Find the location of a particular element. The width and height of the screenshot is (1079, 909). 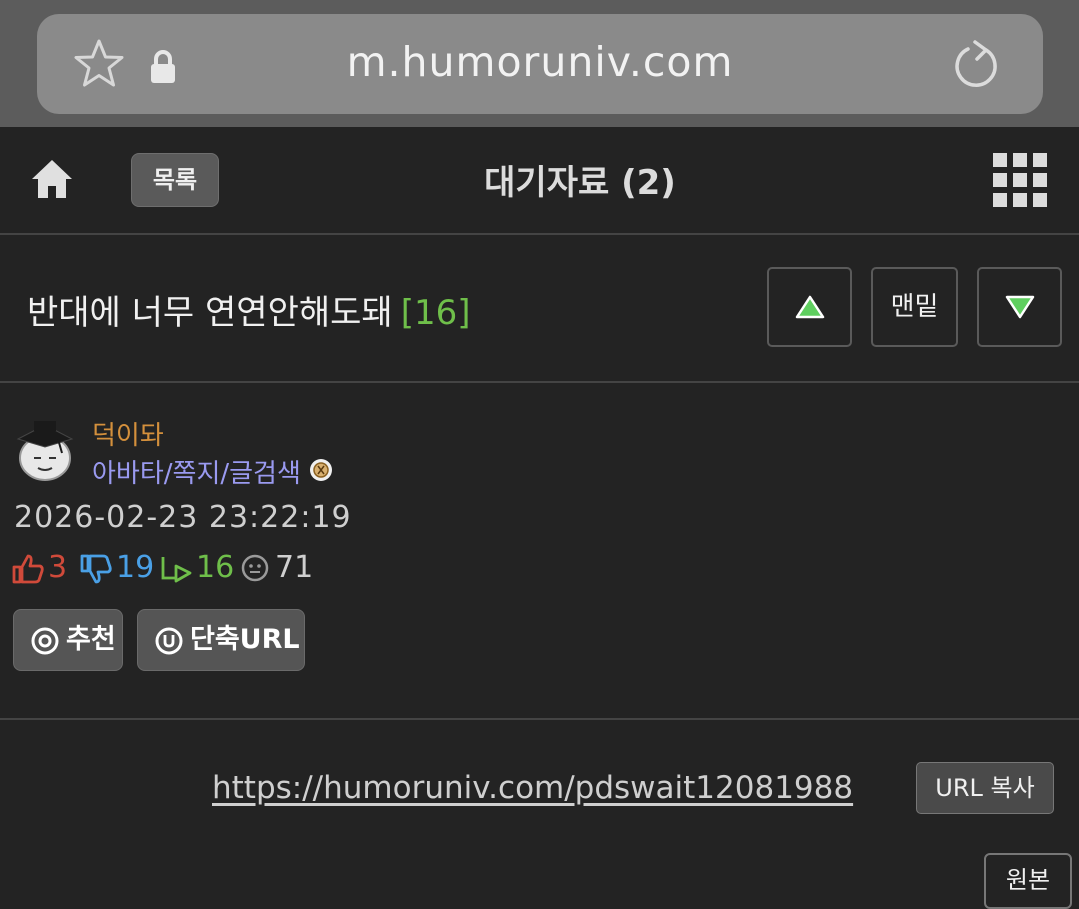

face-icon is located at coordinates (255, 568).